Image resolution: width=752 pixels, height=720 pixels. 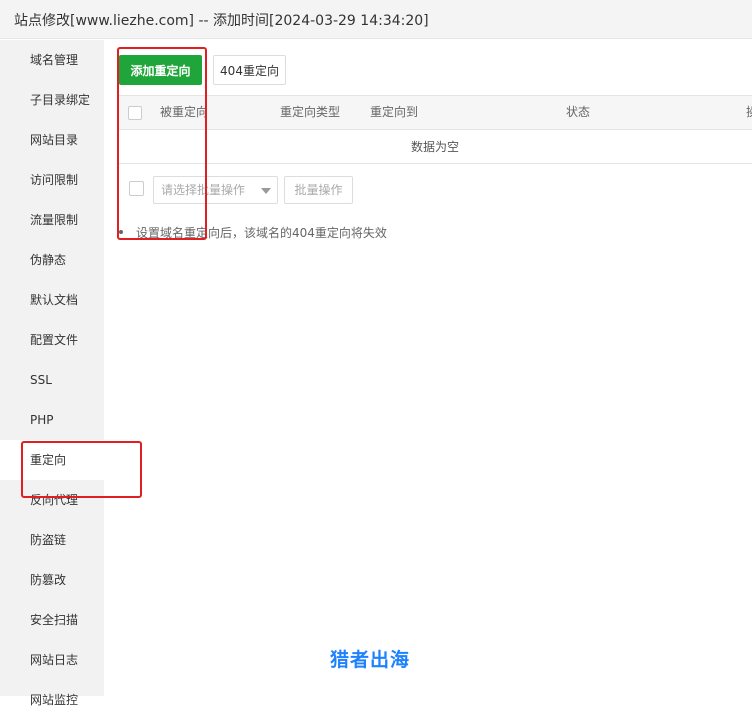 I want to click on table-empty-row: 数据为空, so click(x=435, y=147).